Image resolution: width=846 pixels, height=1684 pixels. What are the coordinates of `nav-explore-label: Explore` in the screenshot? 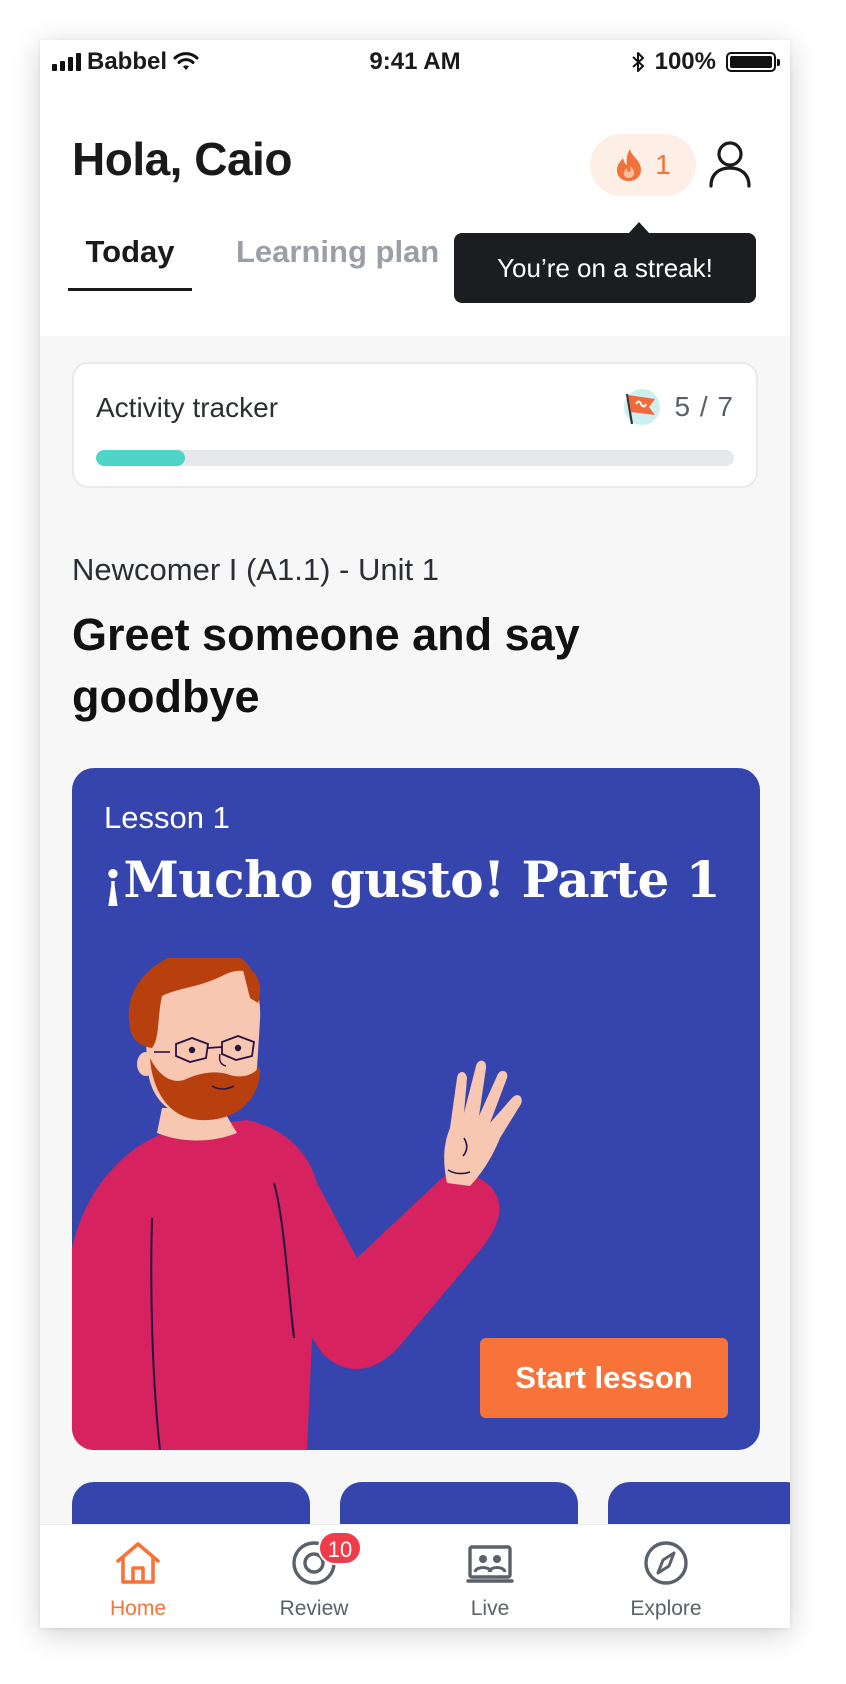 It's located at (666, 1608).